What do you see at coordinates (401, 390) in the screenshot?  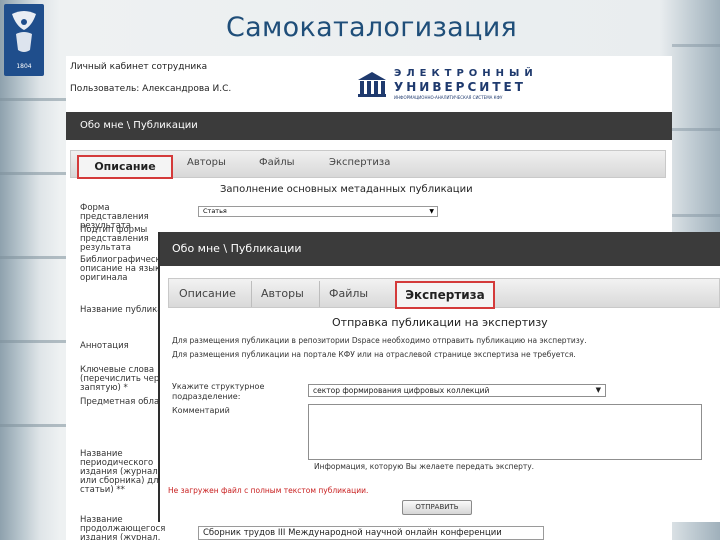 I see `department-select-value: сектор формирования цифровых коллекций` at bounding box center [401, 390].